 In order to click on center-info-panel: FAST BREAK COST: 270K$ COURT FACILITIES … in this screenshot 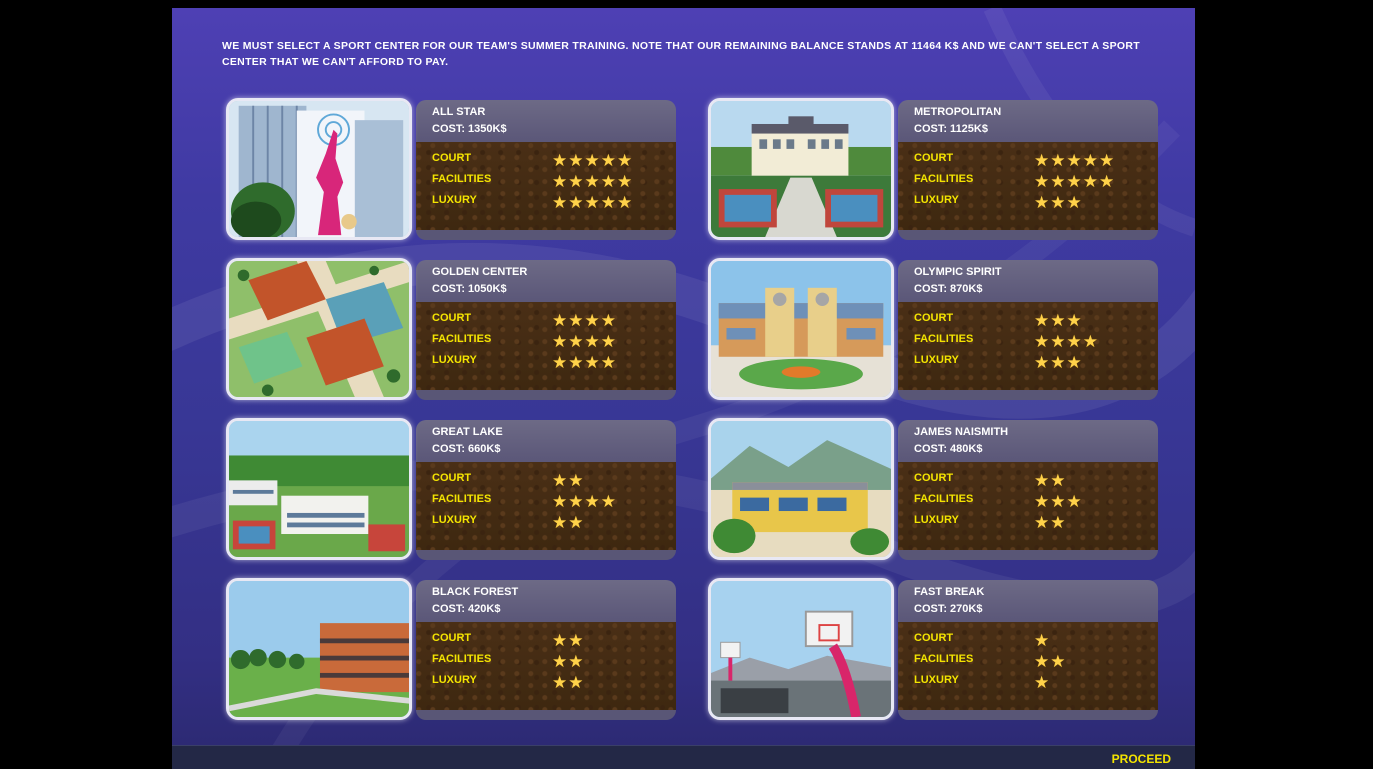, I will do `click(1028, 650)`.